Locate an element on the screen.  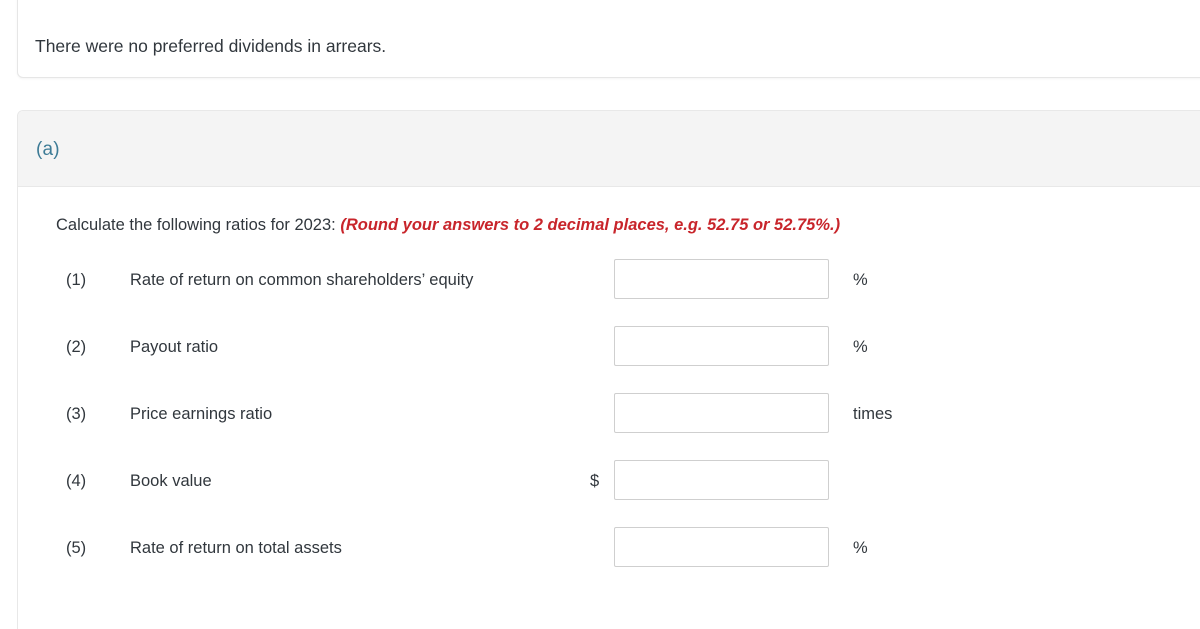
ratio-row-number: (4) is located at coordinates (76, 481).